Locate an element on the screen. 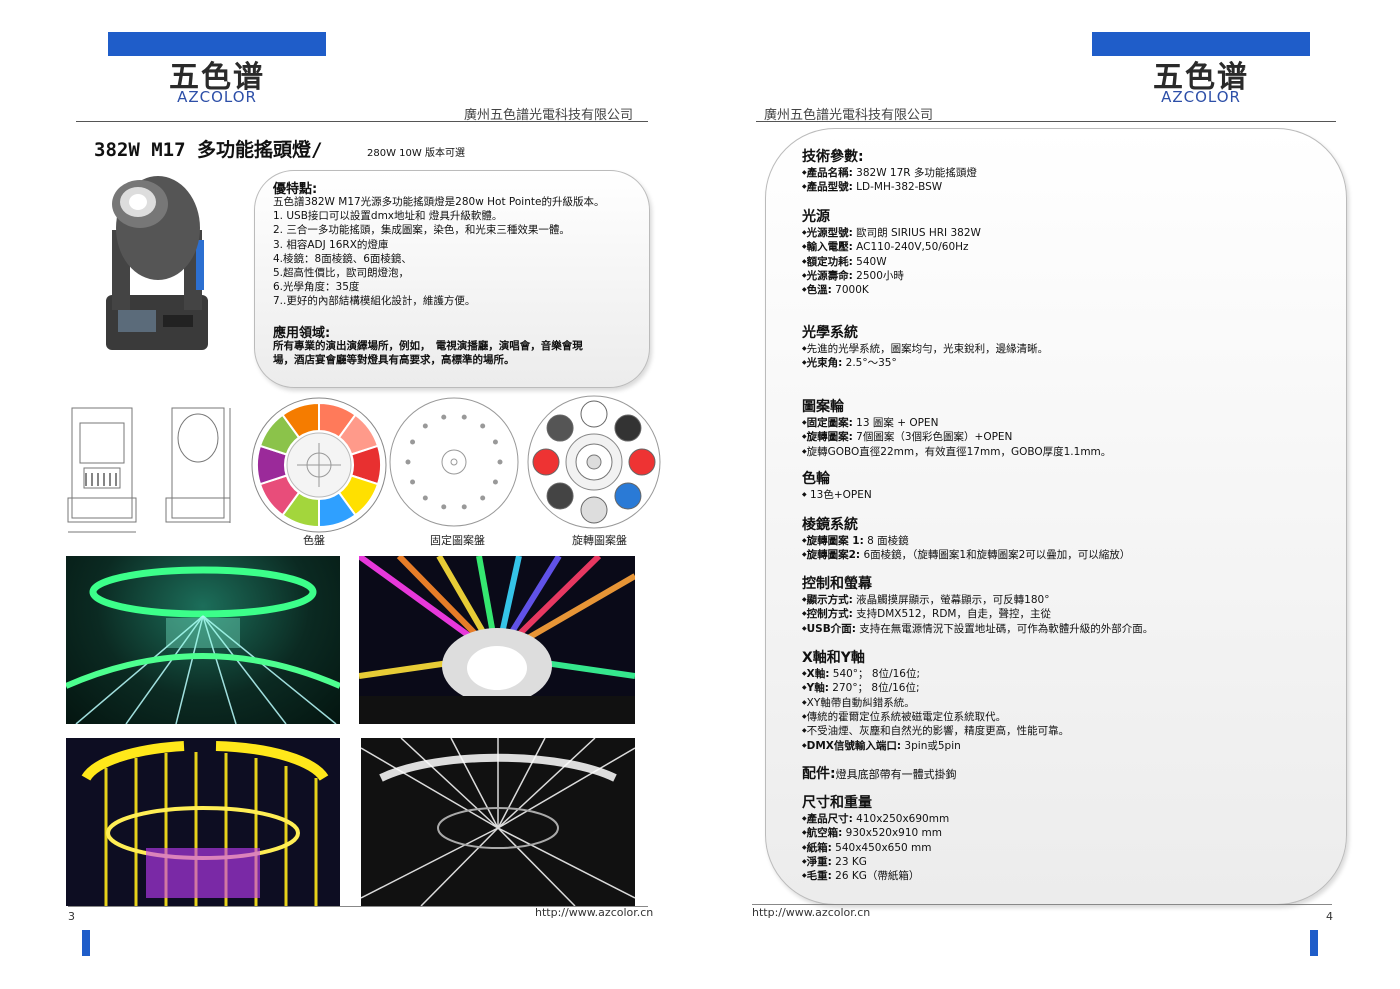 Image resolution: width=1400 pixels, height=989 pixels. stage-photo-rainbow is located at coordinates (497, 640).